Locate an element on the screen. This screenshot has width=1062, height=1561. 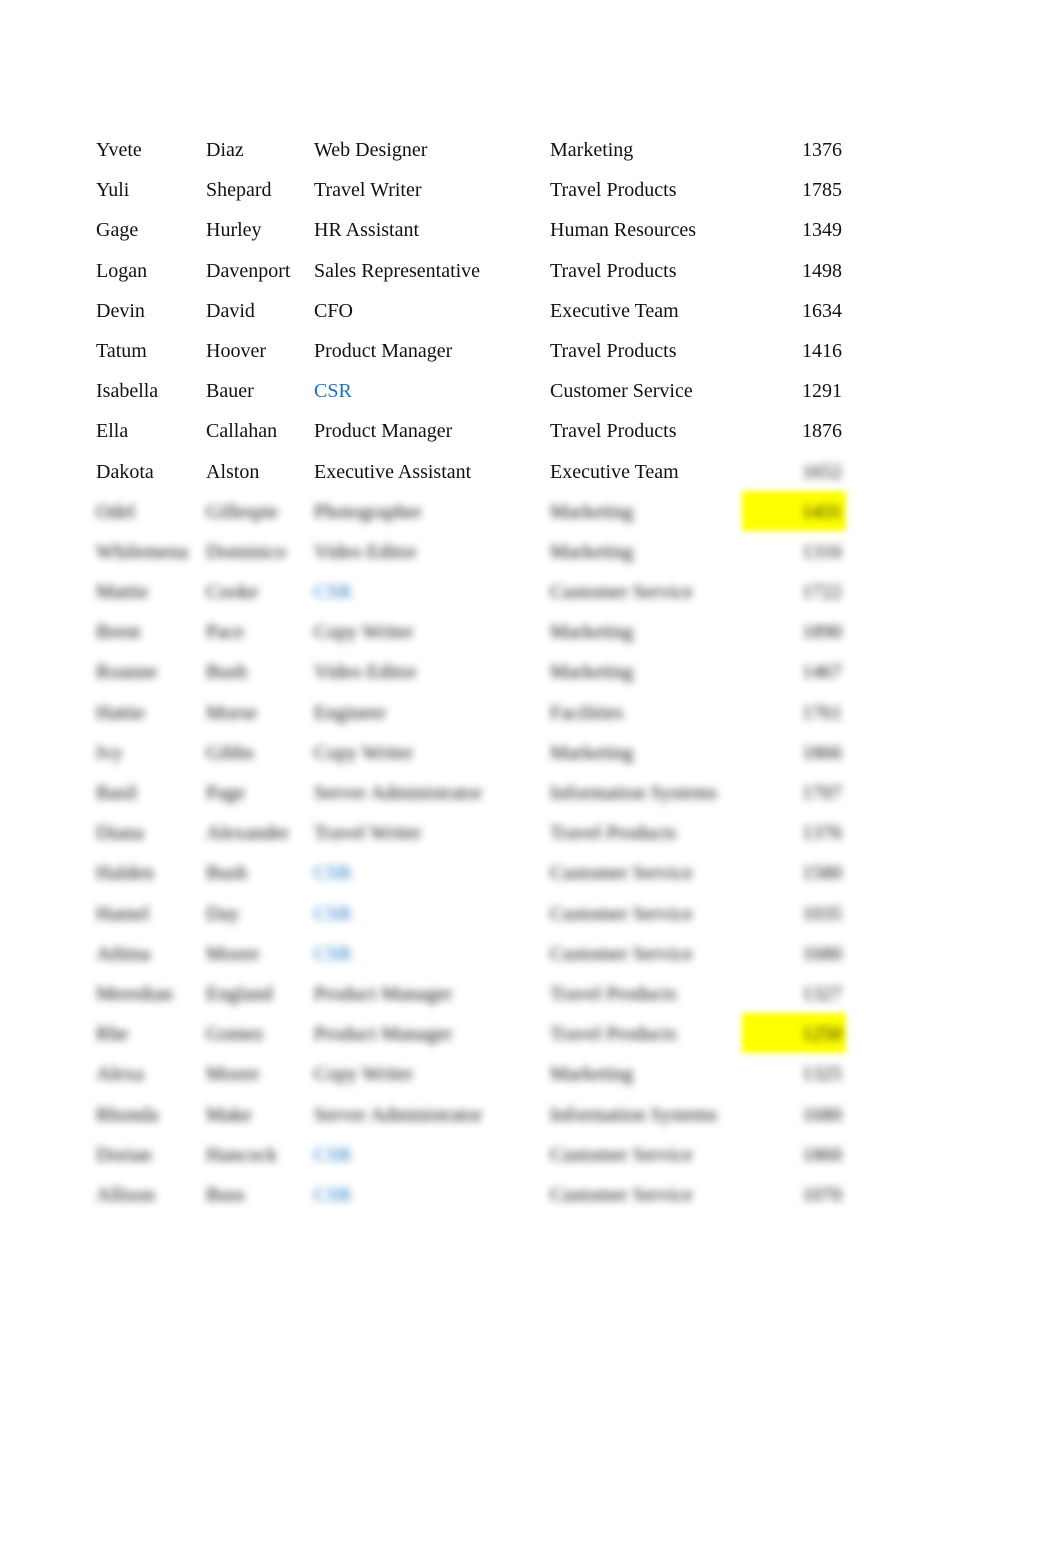
employee-number-cell: 1327 is located at coordinates (822, 993).